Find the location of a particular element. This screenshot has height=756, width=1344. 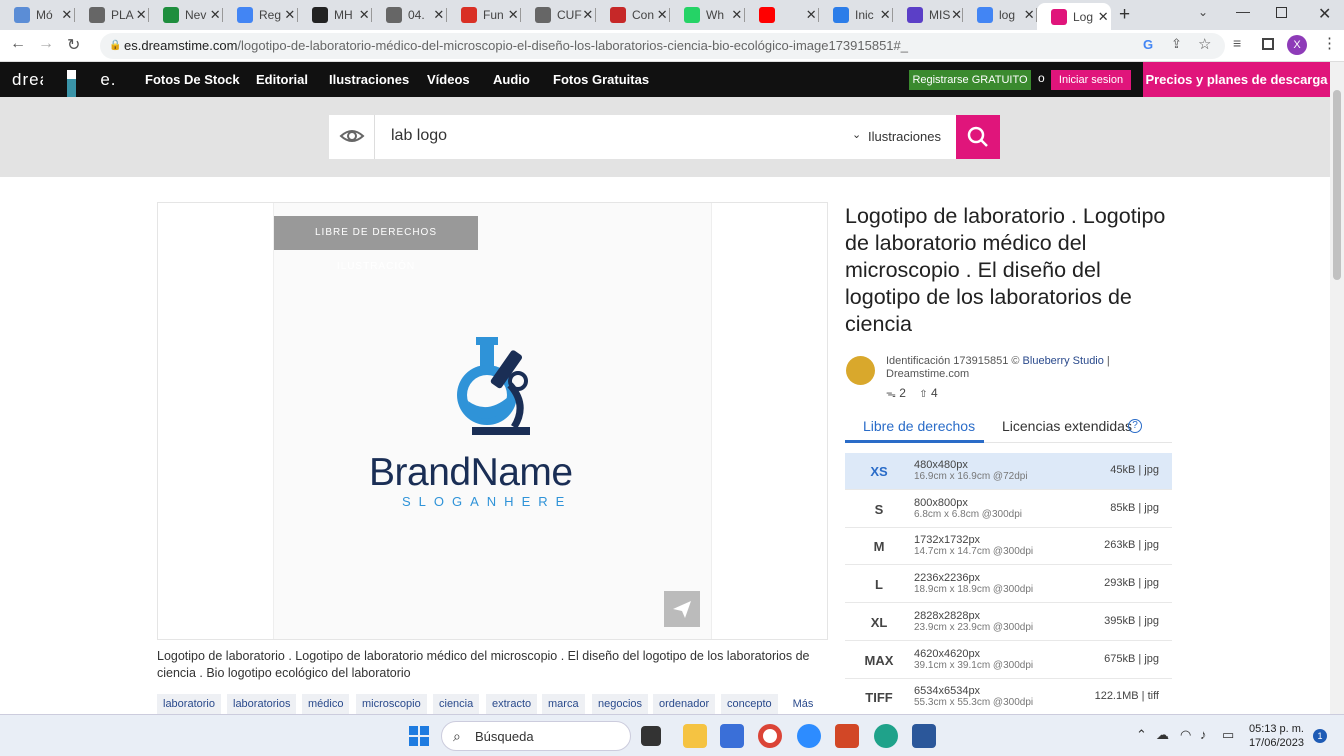

browser-tab: Nev ✕ is located at coordinates (186, 15).